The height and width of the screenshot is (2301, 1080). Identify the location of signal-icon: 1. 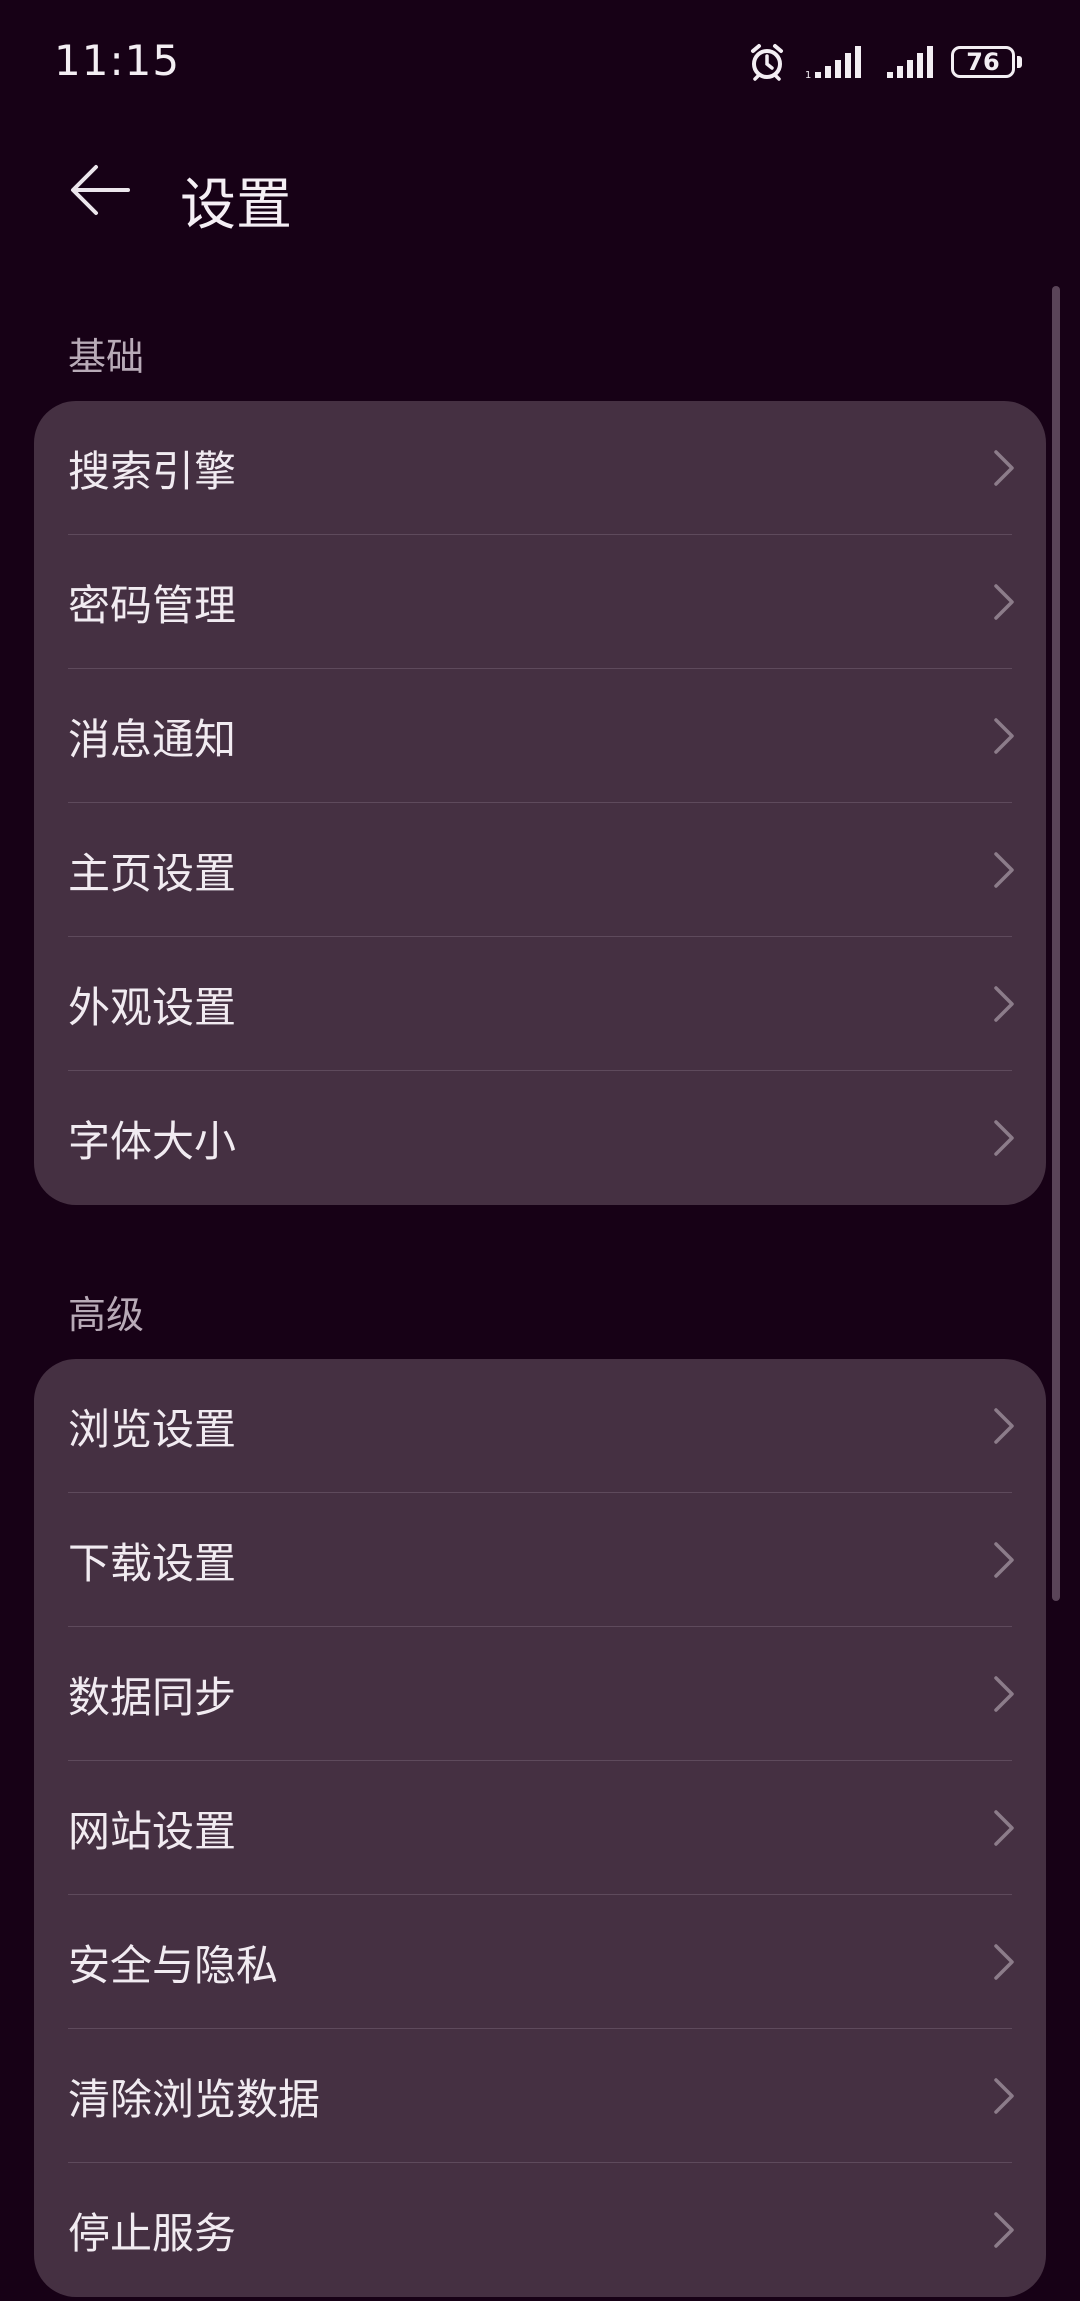
(836, 62).